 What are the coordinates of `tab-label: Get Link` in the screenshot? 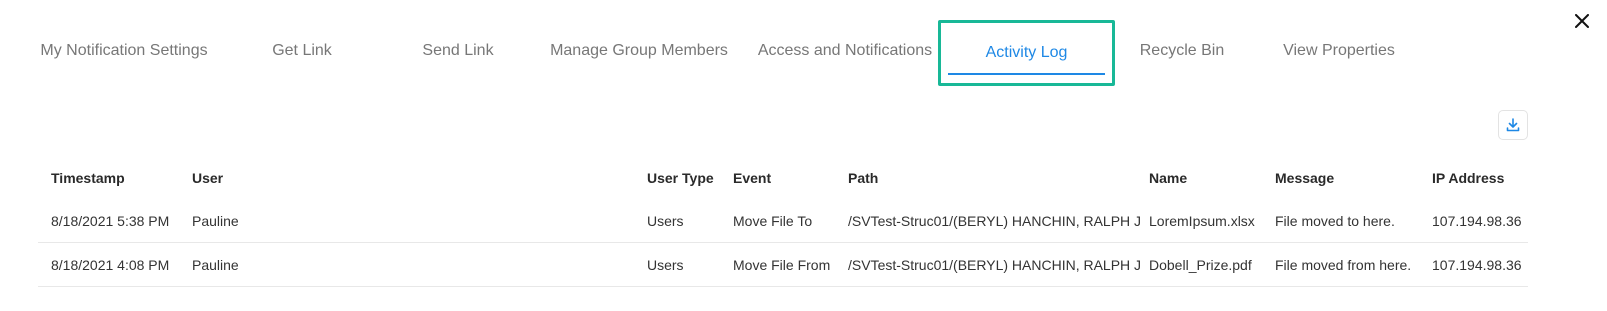 It's located at (302, 50).